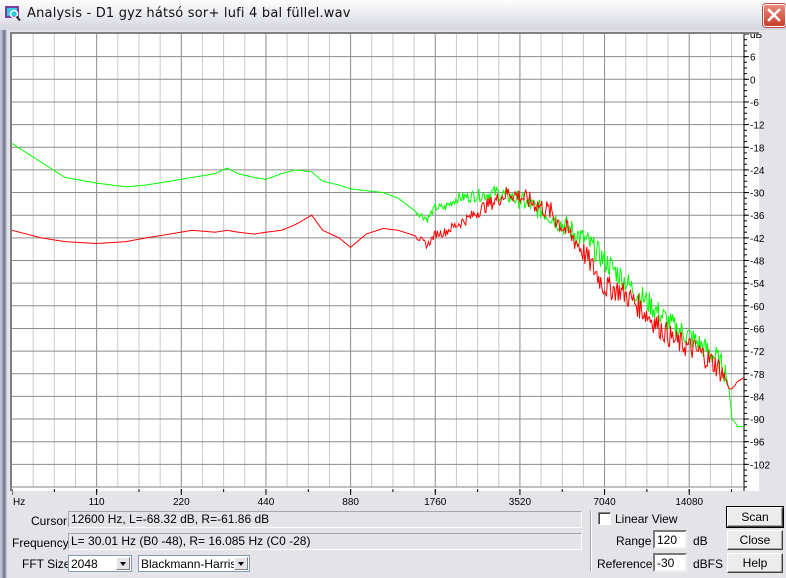 This screenshot has height=578, width=786. Describe the element at coordinates (755, 563) in the screenshot. I see `help-button: Help` at that location.